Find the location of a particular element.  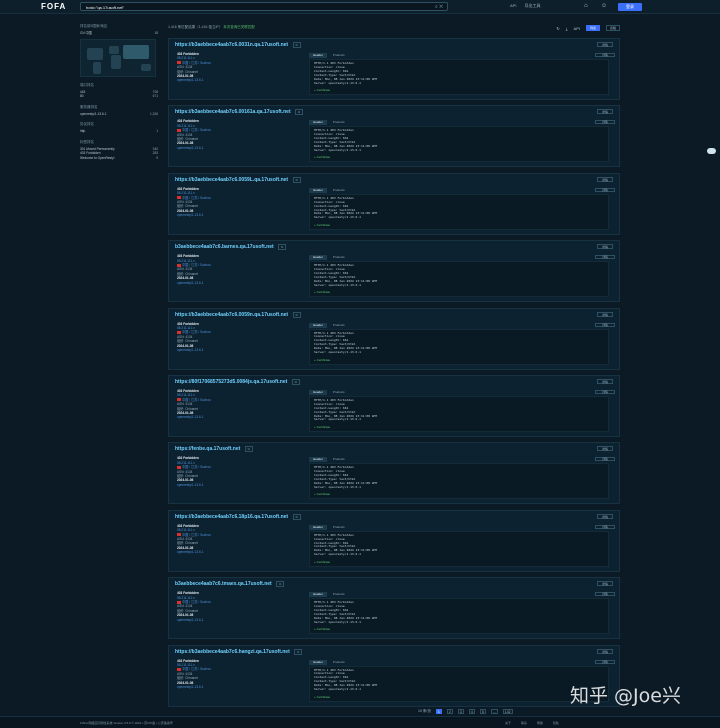

page-button: 4 is located at coordinates (471, 711).